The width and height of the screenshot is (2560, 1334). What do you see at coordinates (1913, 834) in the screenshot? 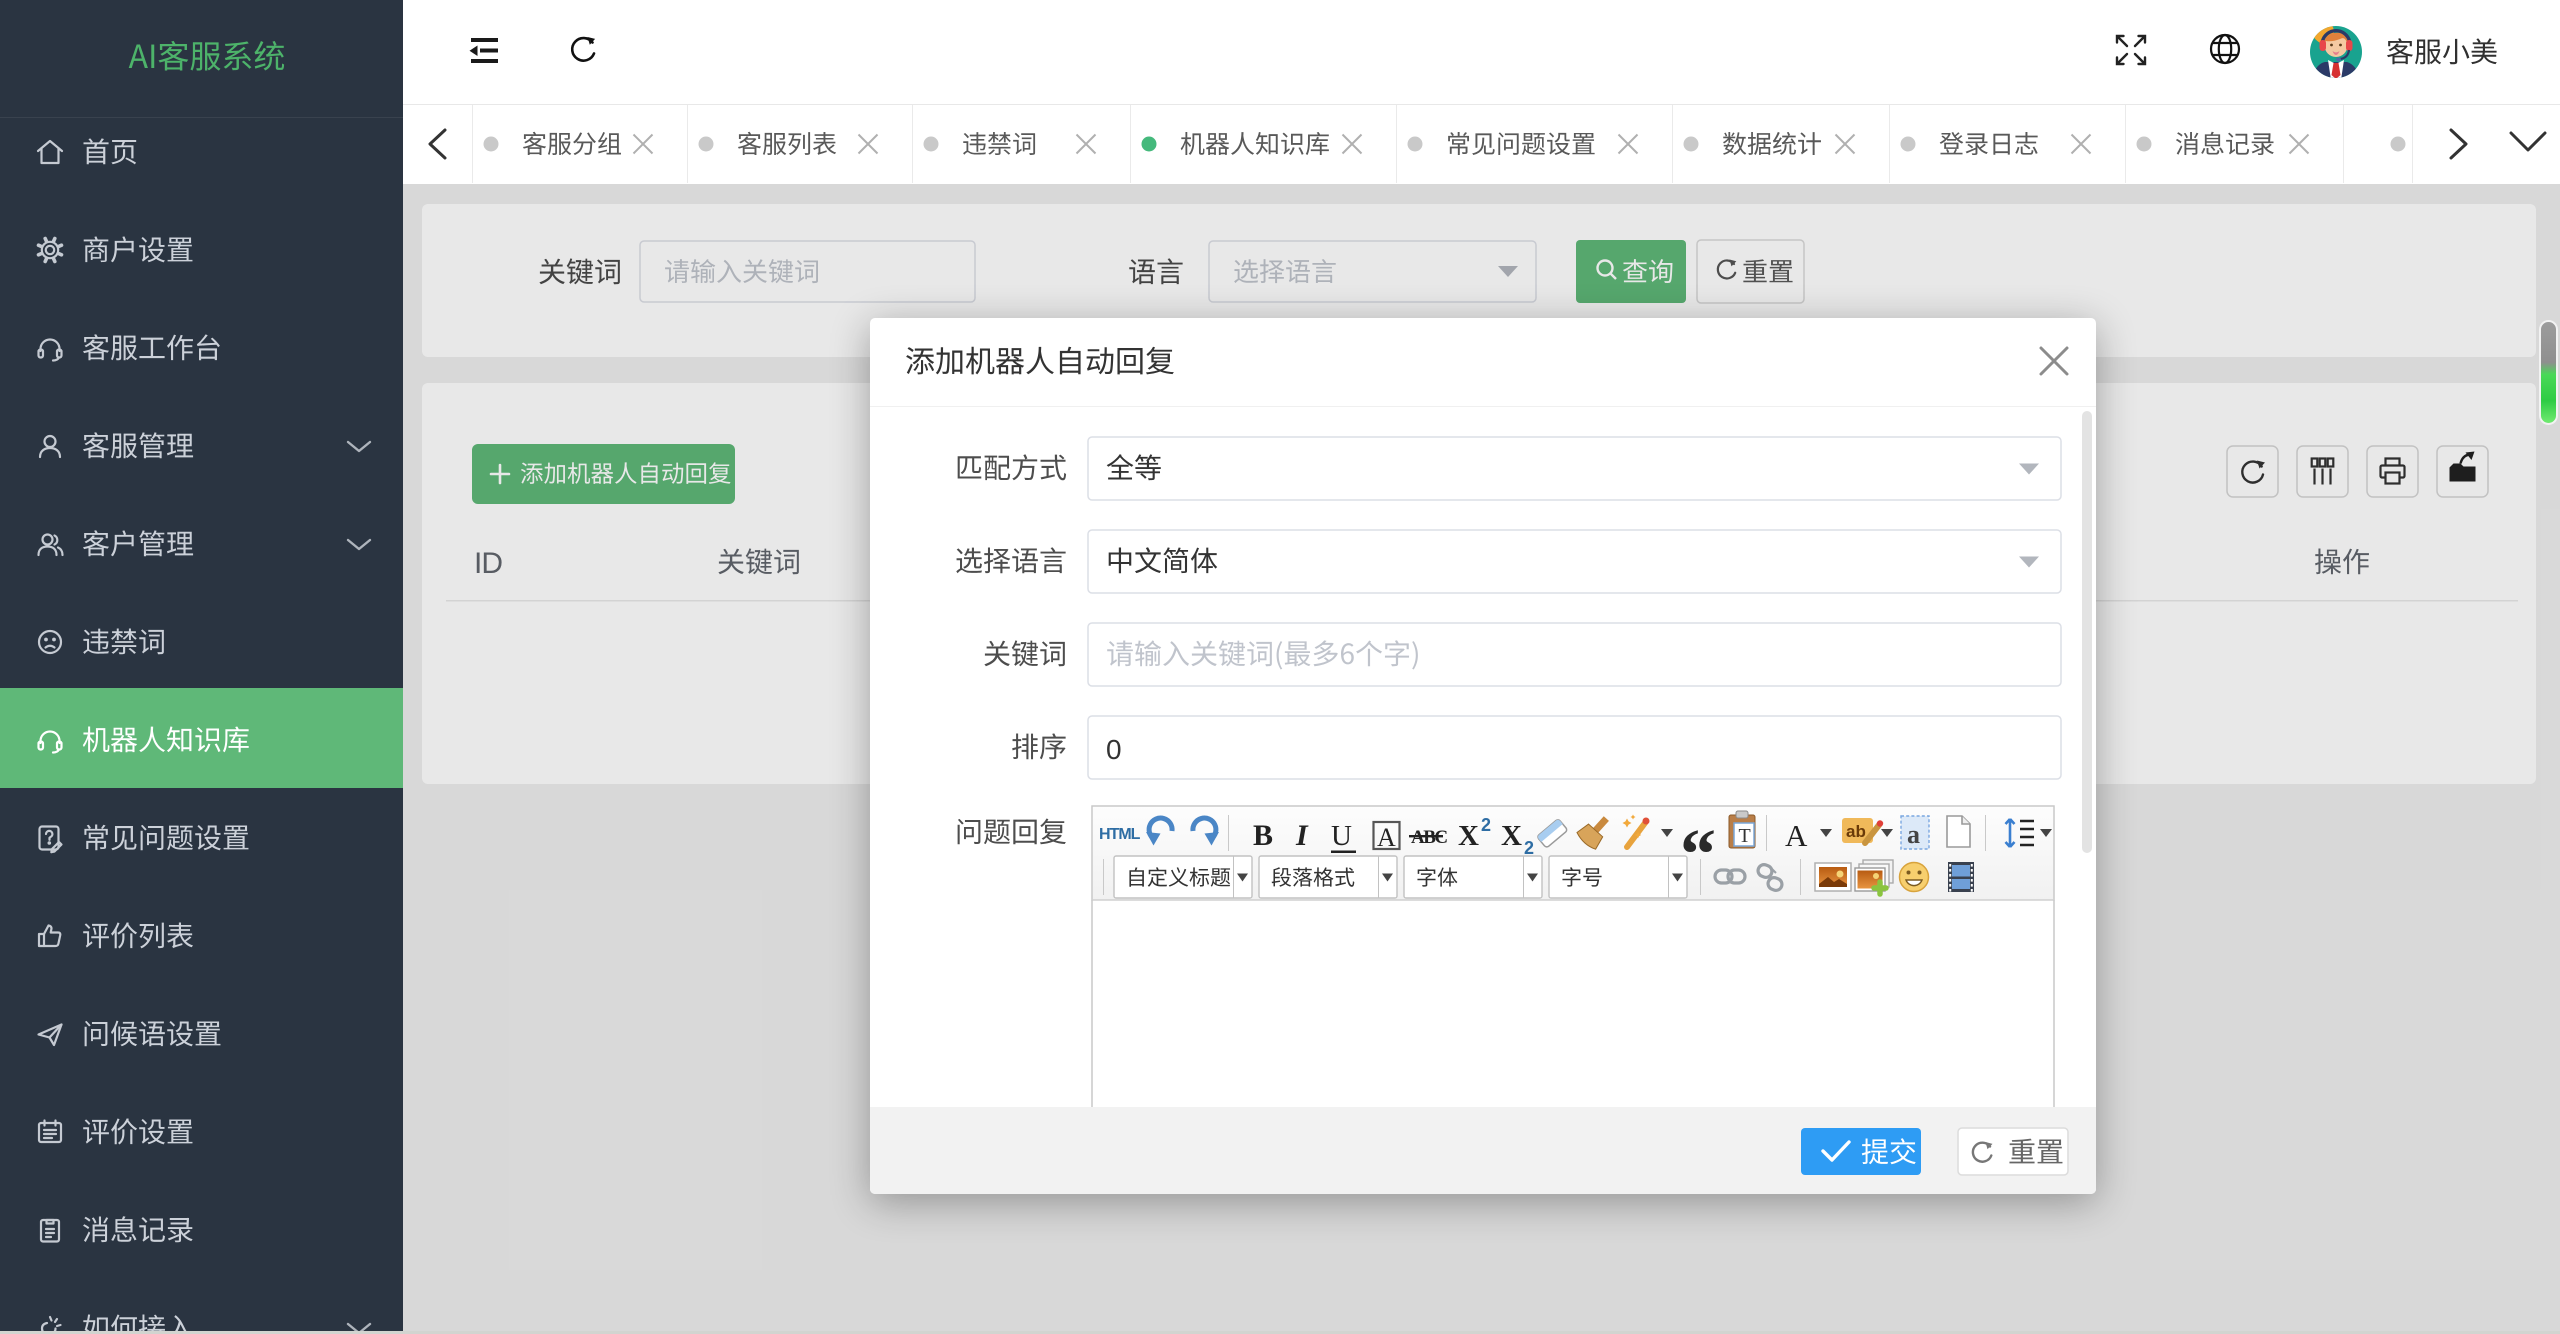
I see `svg-text: a` at bounding box center [1913, 834].